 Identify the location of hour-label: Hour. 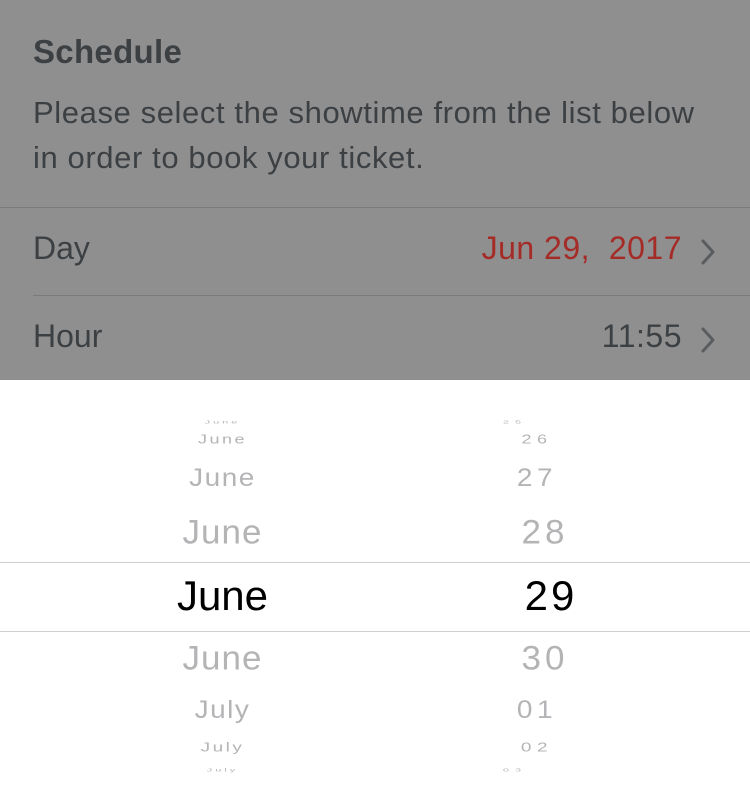
(68, 336).